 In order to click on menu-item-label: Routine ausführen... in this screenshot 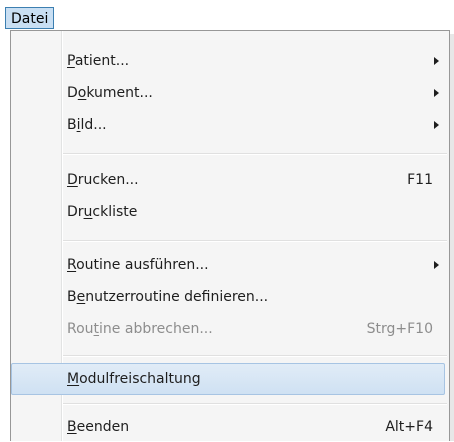, I will do `click(138, 265)`.